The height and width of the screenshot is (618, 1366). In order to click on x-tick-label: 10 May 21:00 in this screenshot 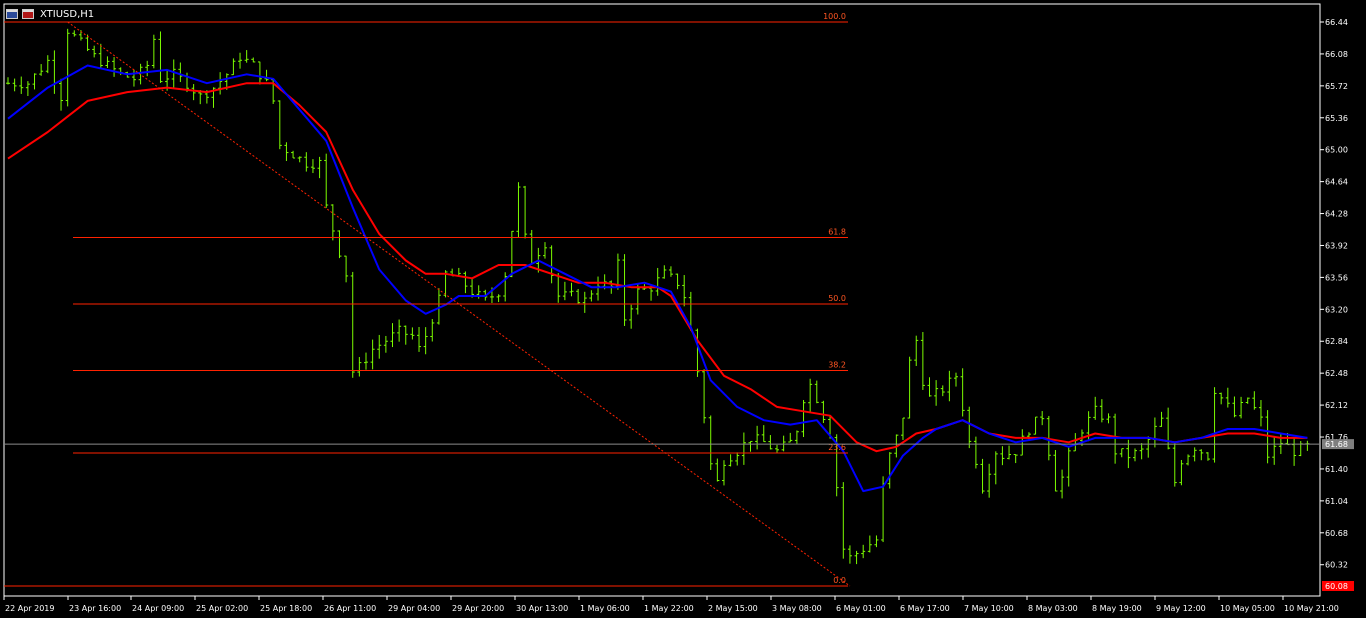, I will do `click(1311, 608)`.